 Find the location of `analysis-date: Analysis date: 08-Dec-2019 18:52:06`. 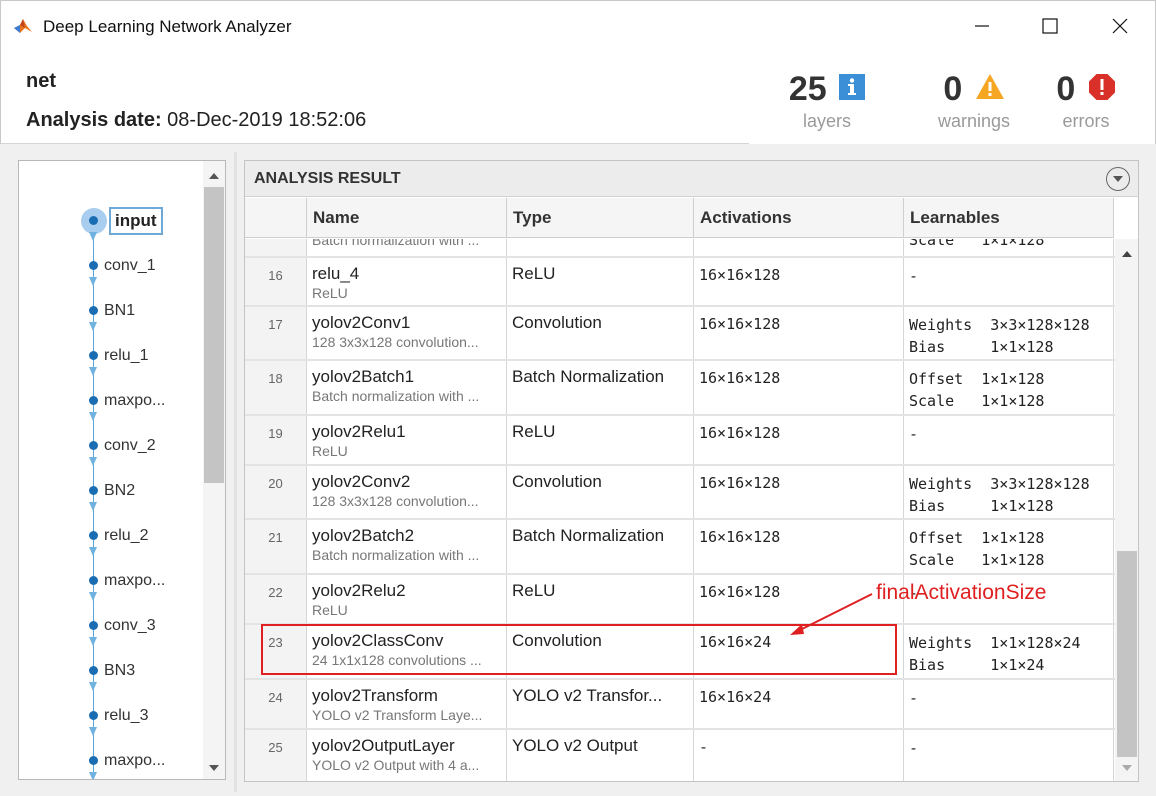

analysis-date: Analysis date: 08-Dec-2019 18:52:06 is located at coordinates (196, 120).